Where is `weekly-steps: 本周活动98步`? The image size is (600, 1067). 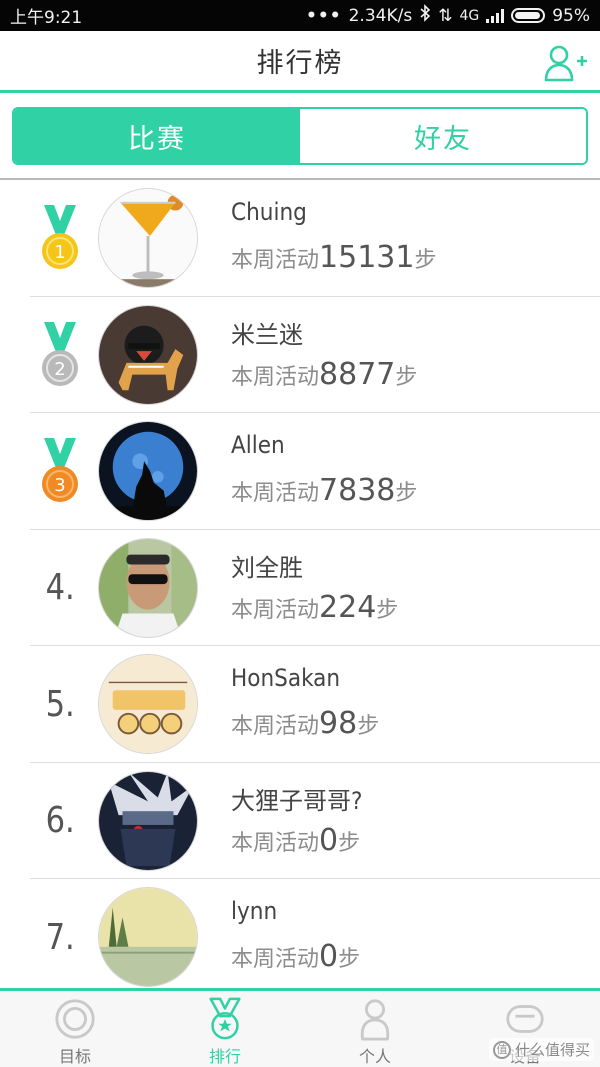
weekly-steps: 本周活动98步 is located at coordinates (305, 723).